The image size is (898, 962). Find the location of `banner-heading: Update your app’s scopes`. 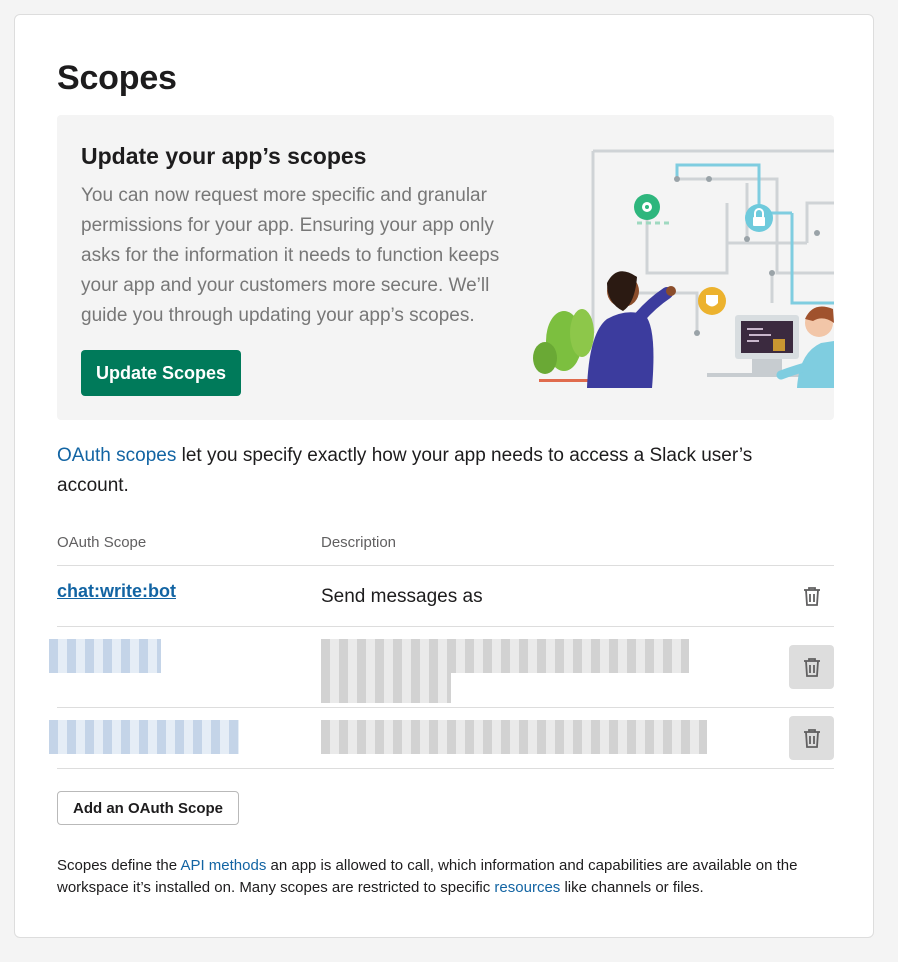

banner-heading: Update your app’s scopes is located at coordinates (224, 156).